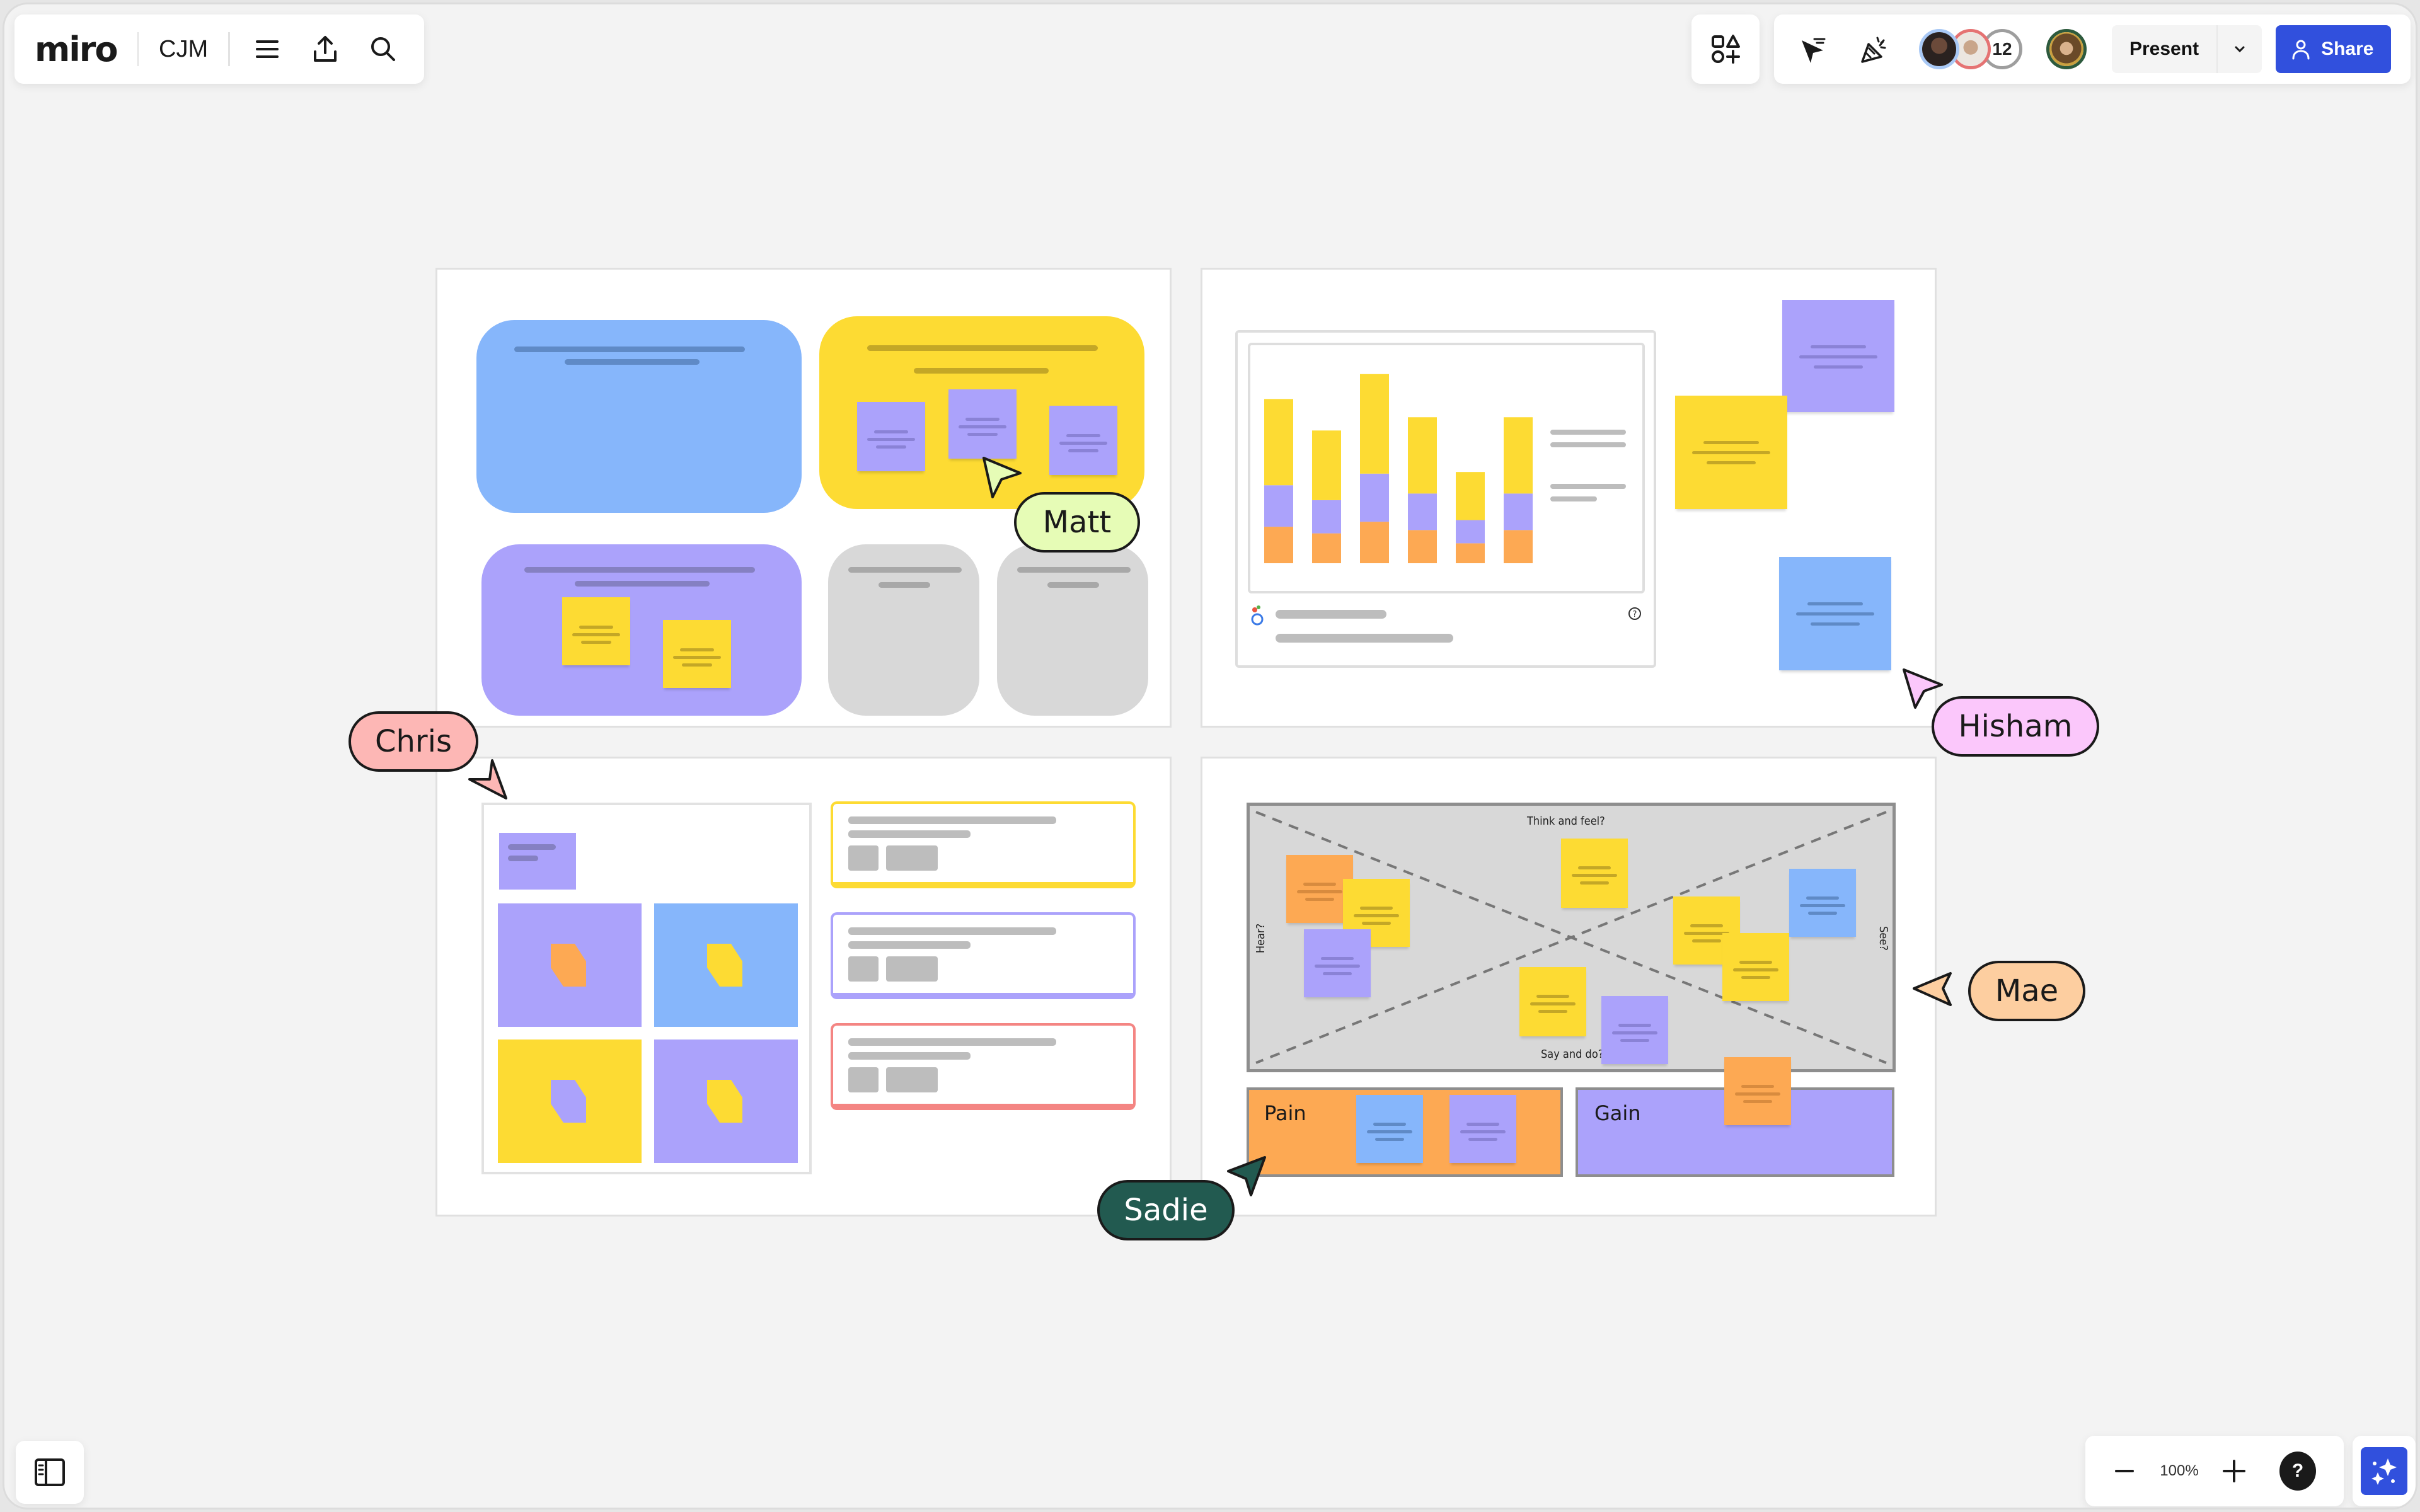  I want to click on frame-bottom-left, so click(803, 987).